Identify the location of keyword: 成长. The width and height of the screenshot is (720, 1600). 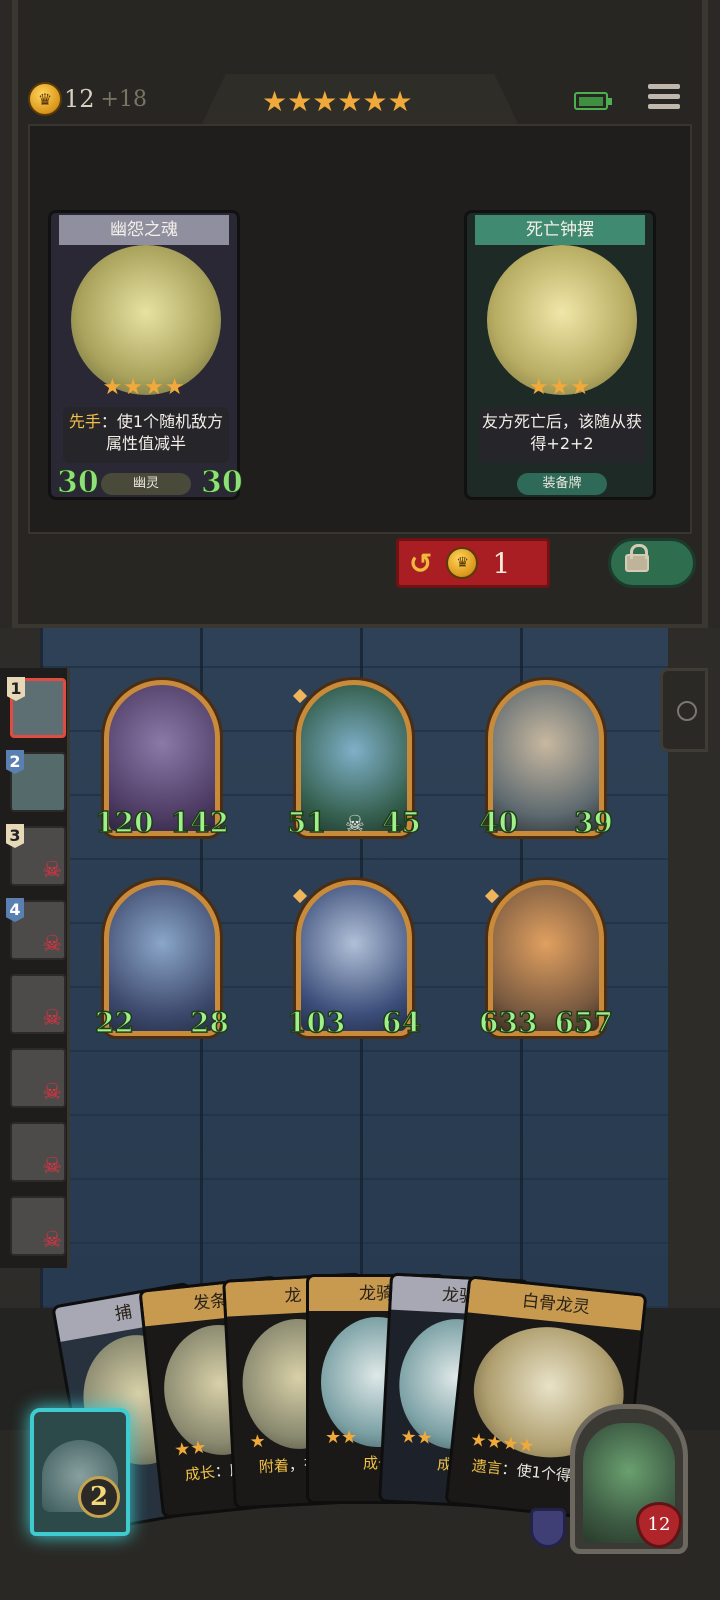
(200, 1474).